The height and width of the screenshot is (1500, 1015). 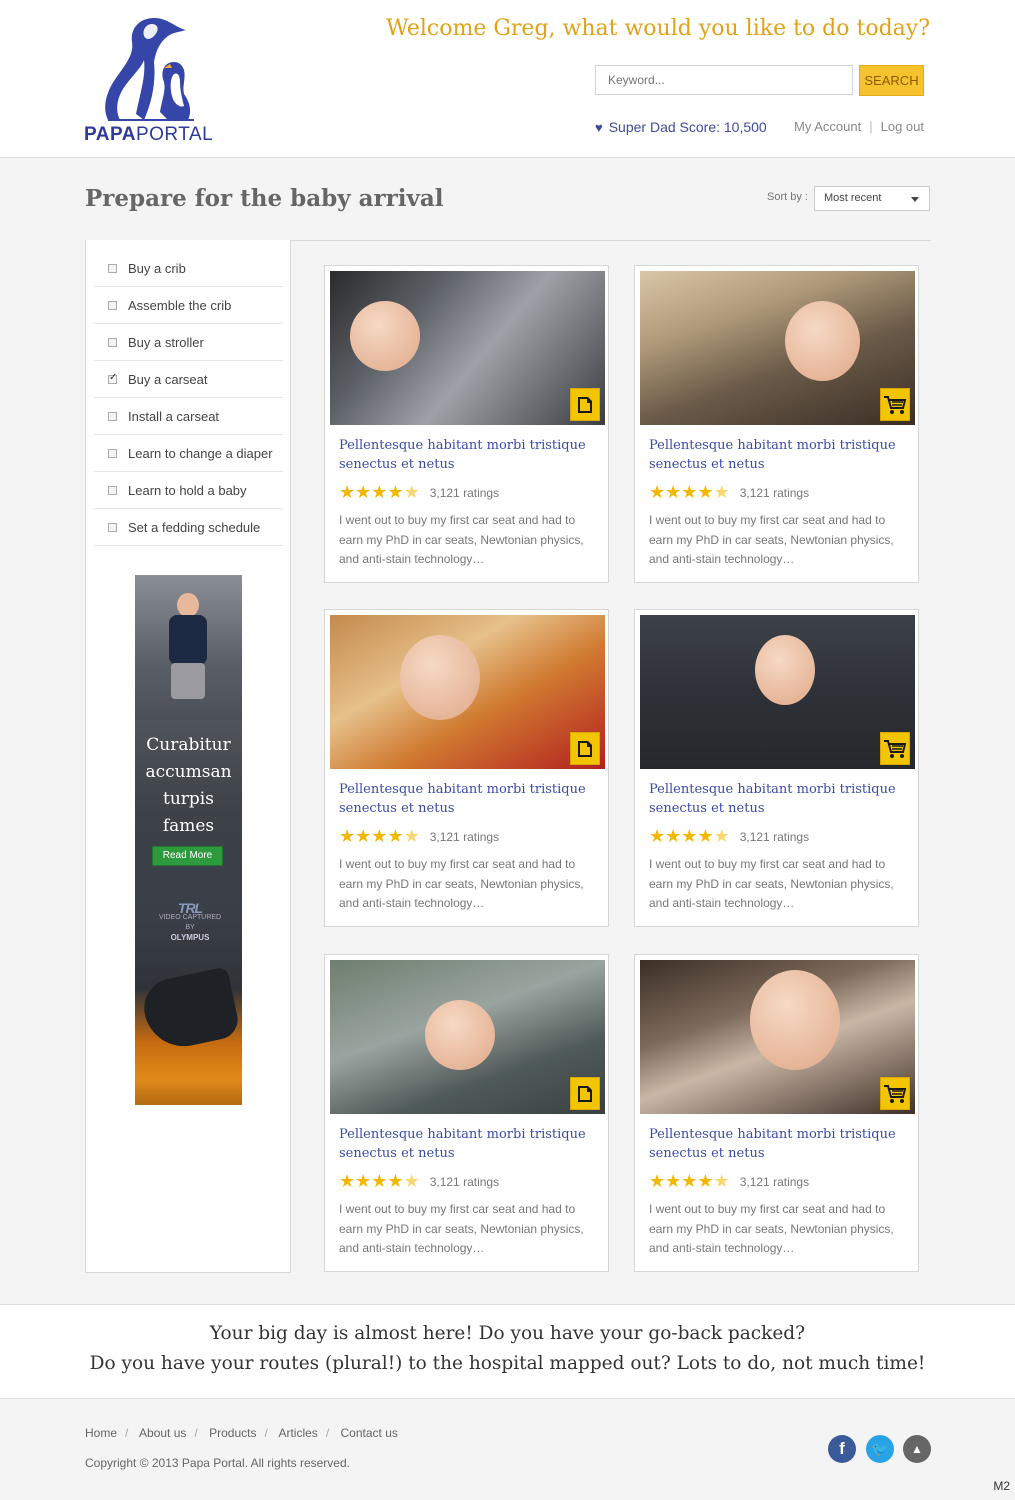 I want to click on task-item: Buy a crib, so click(x=188, y=268).